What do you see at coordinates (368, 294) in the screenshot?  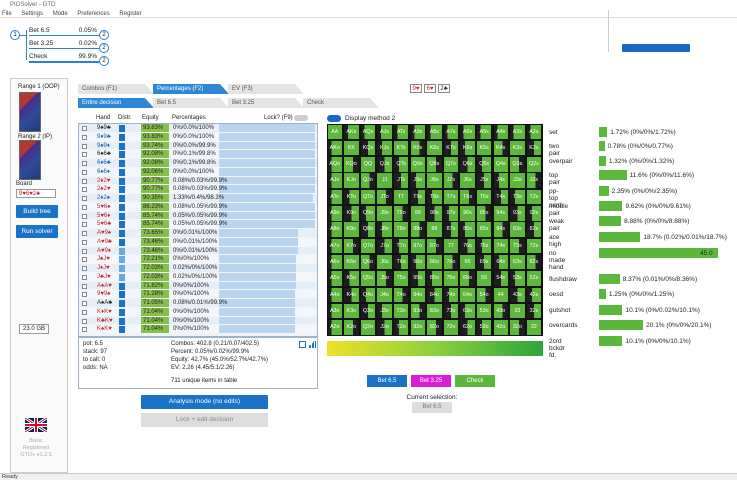 I see `grid-cell: Q4o` at bounding box center [368, 294].